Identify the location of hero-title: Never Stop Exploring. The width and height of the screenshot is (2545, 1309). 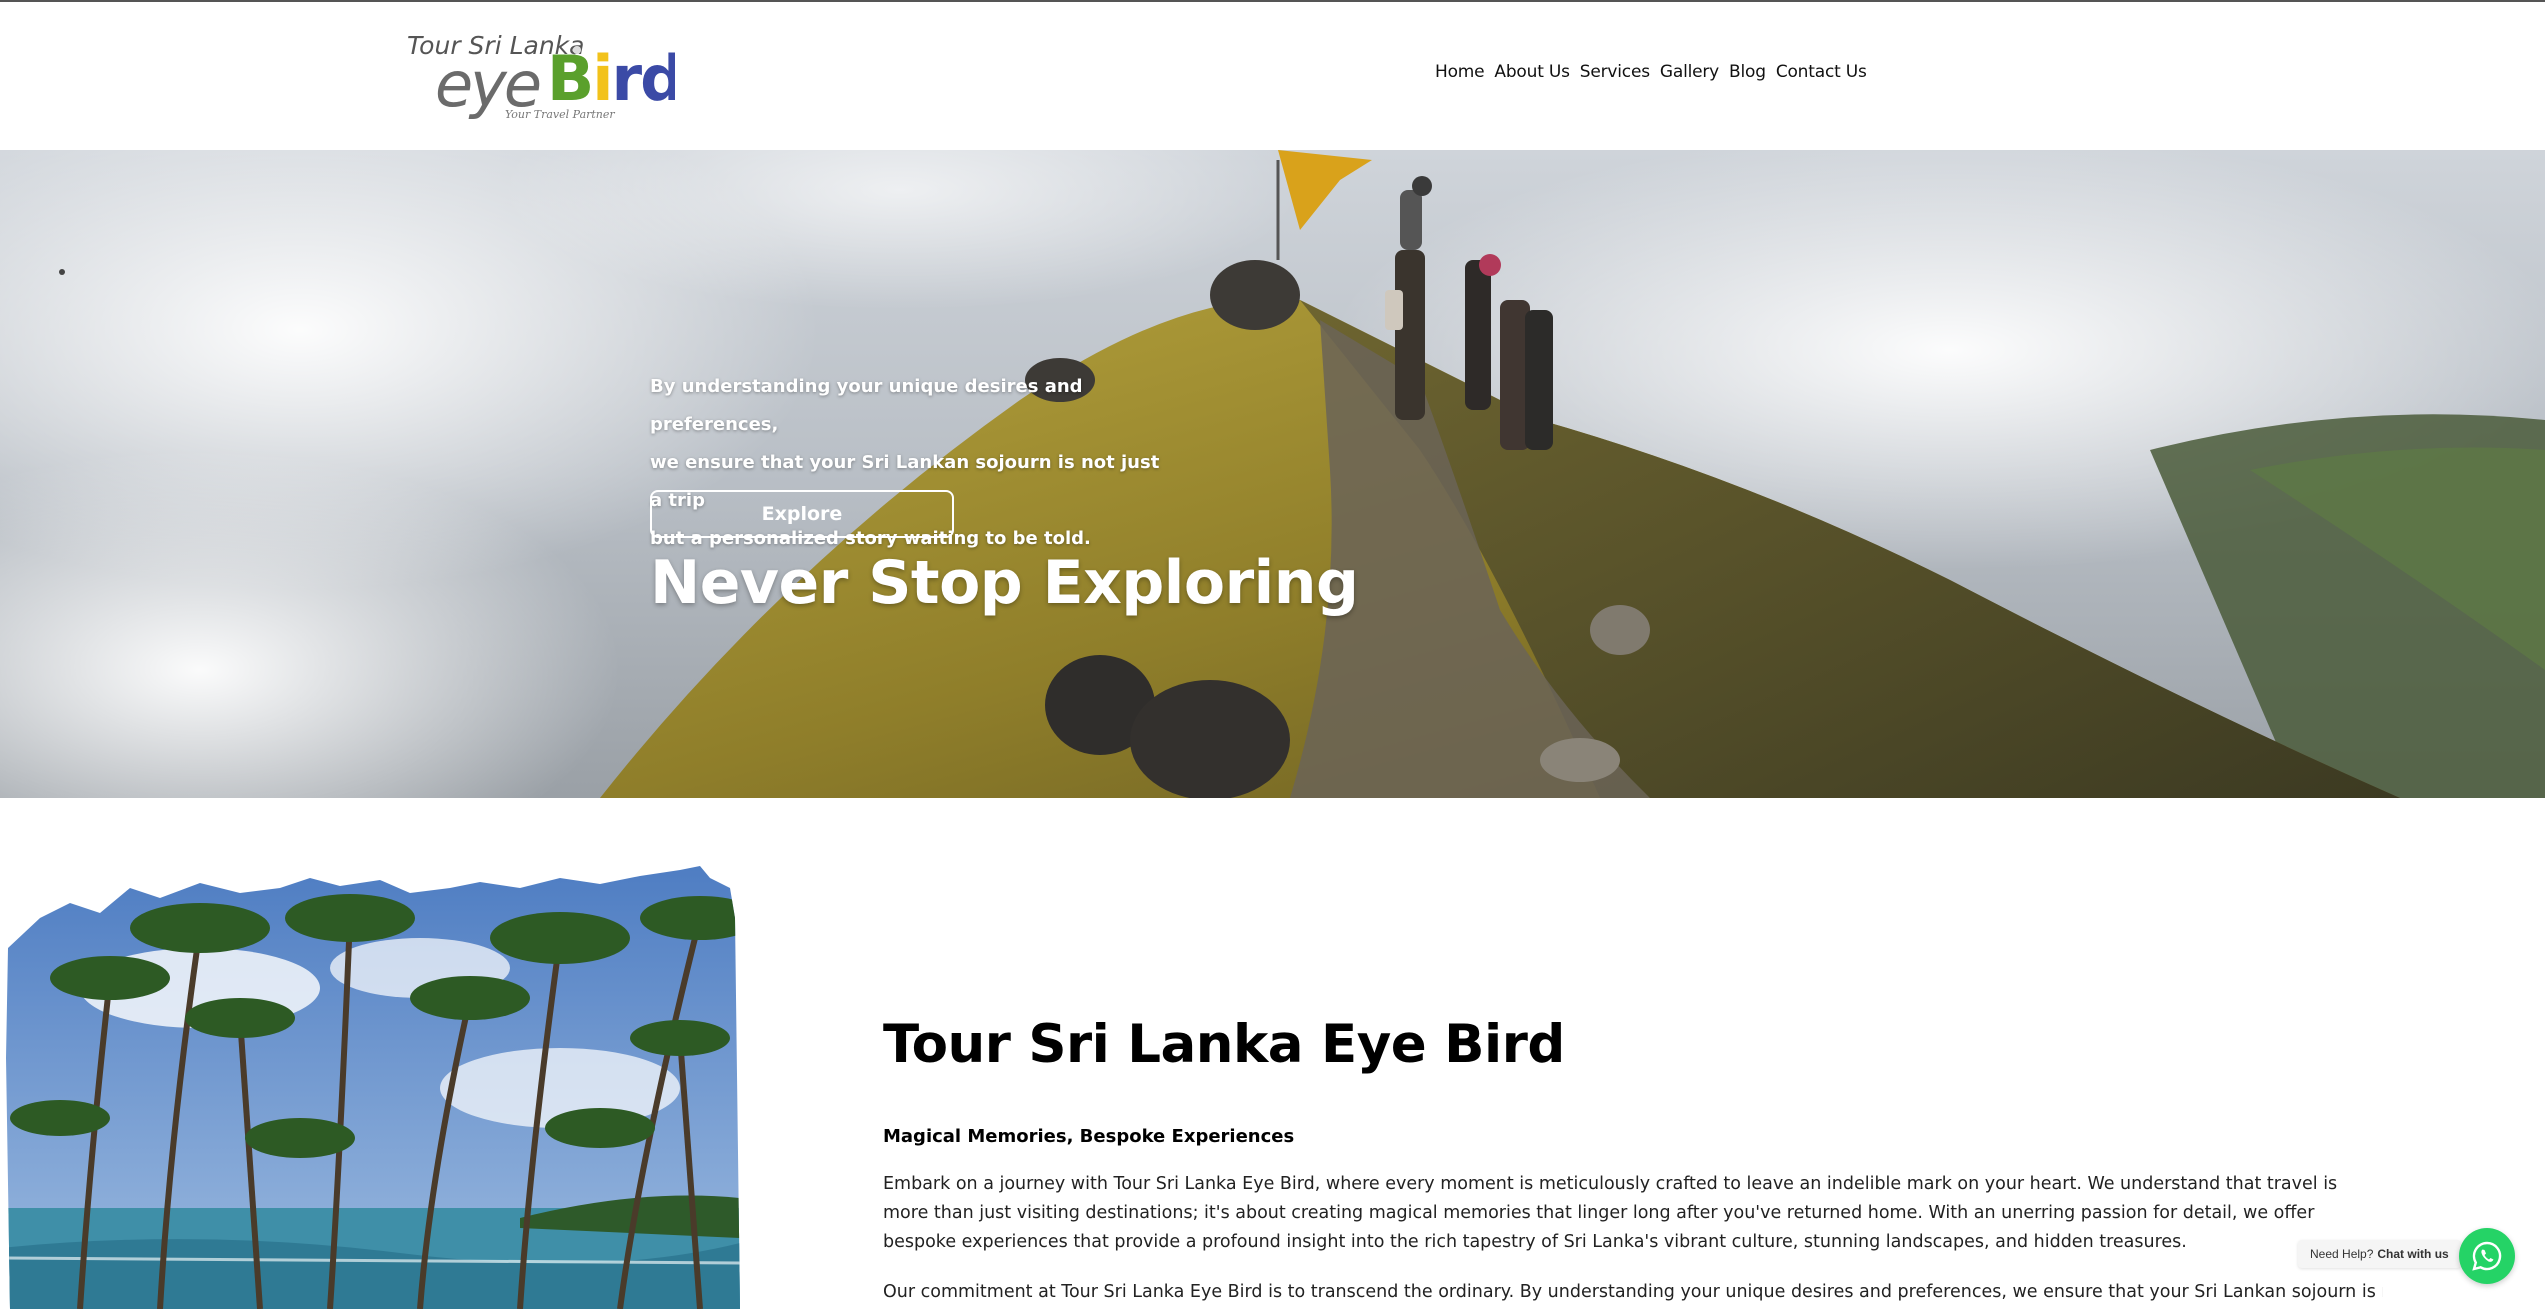
(1004, 583).